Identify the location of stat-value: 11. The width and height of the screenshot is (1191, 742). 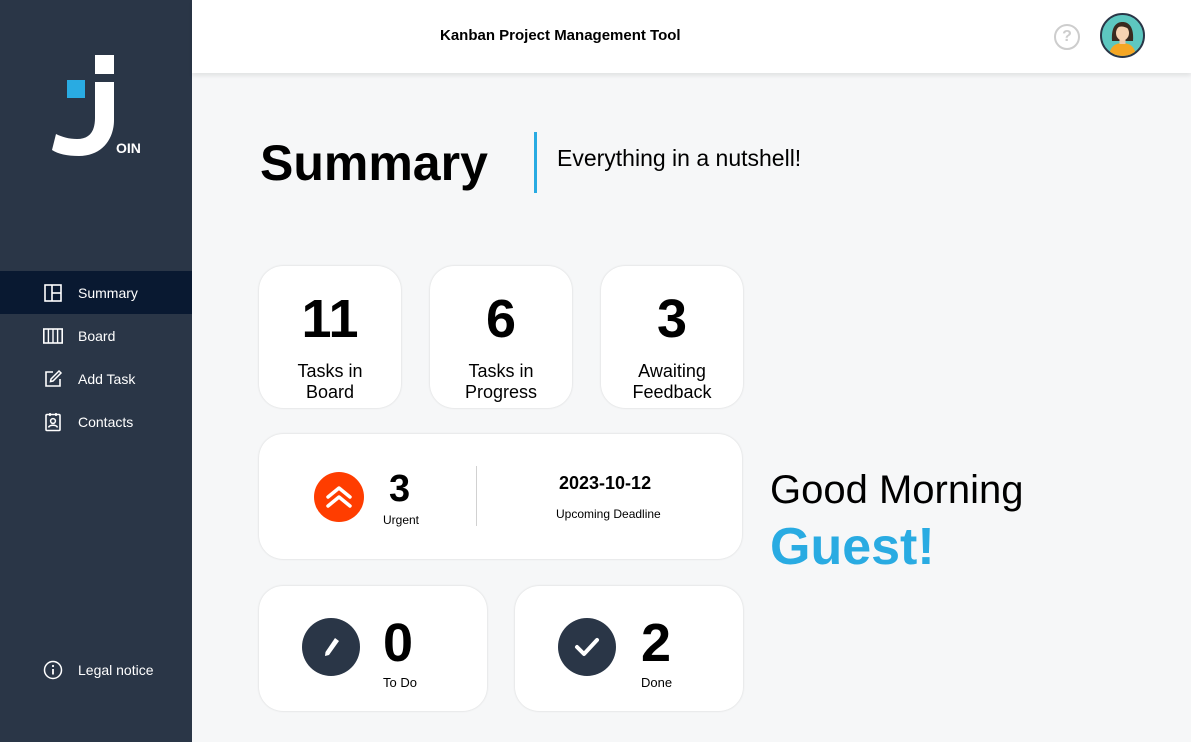
(330, 319).